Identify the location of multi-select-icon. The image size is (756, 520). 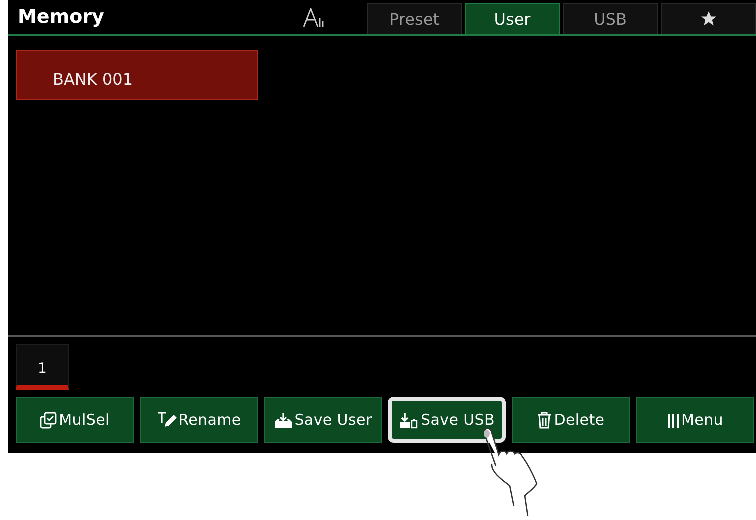
(49, 420).